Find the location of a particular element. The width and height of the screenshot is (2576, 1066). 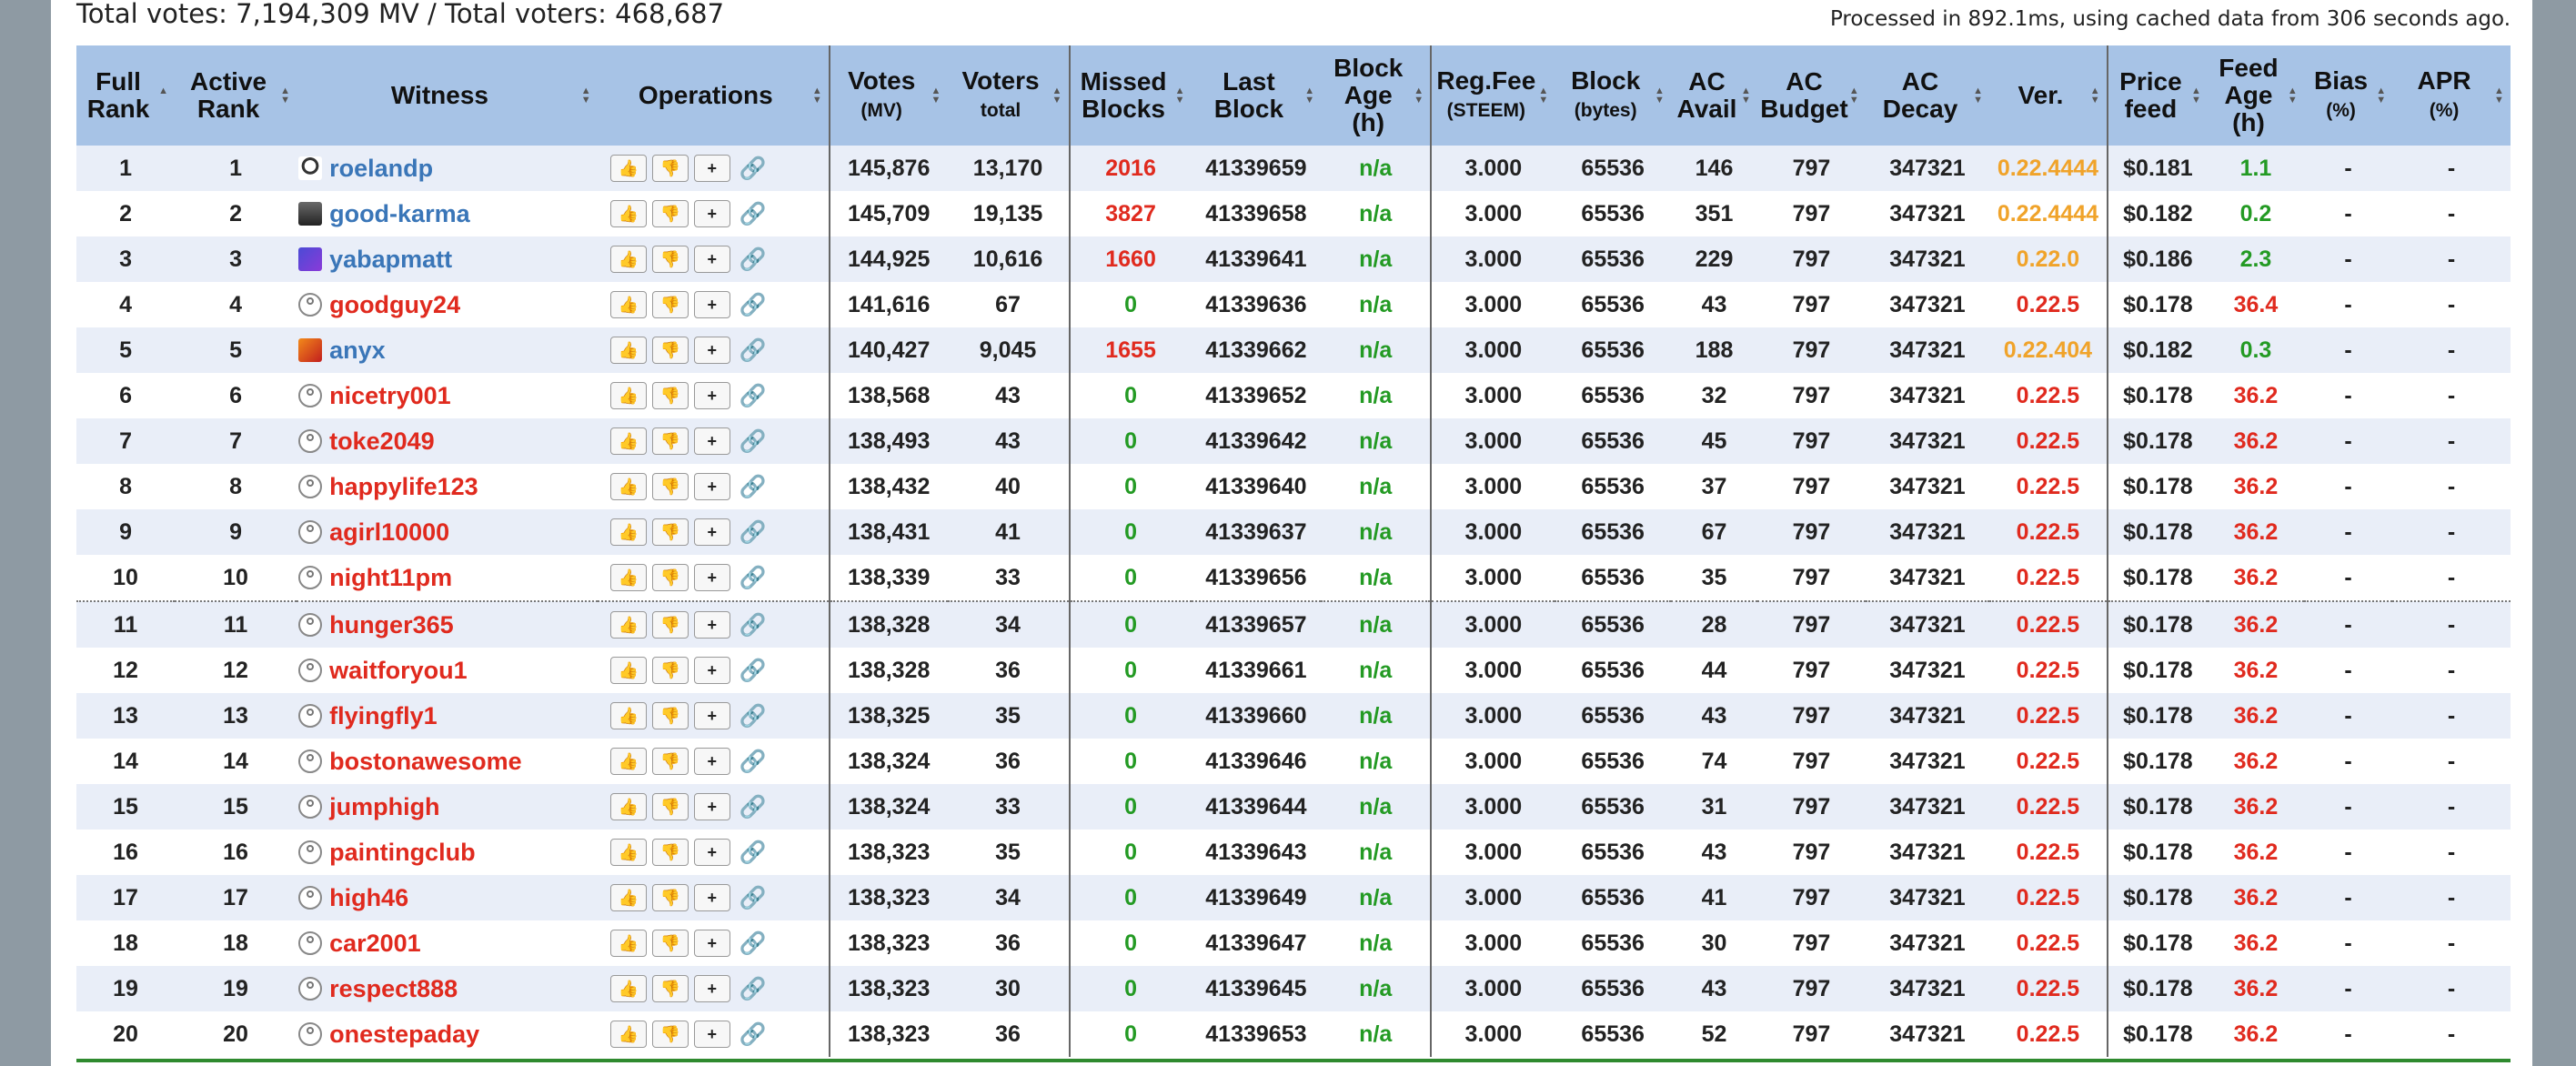

witness-name-link: bostonawesome is located at coordinates (425, 761).